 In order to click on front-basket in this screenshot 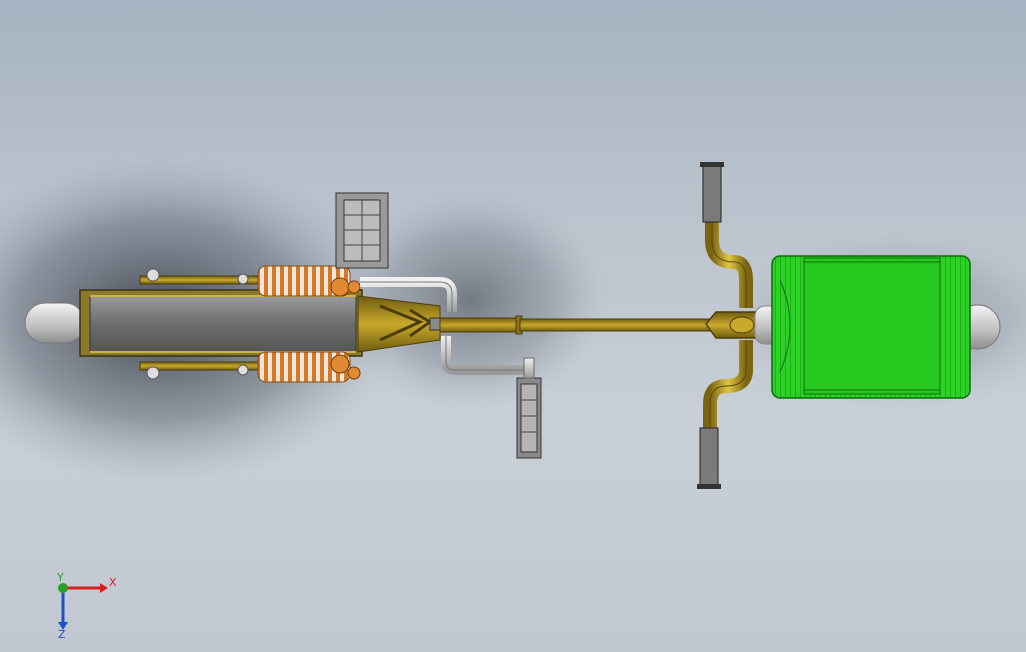, I will do `click(871, 327)`.